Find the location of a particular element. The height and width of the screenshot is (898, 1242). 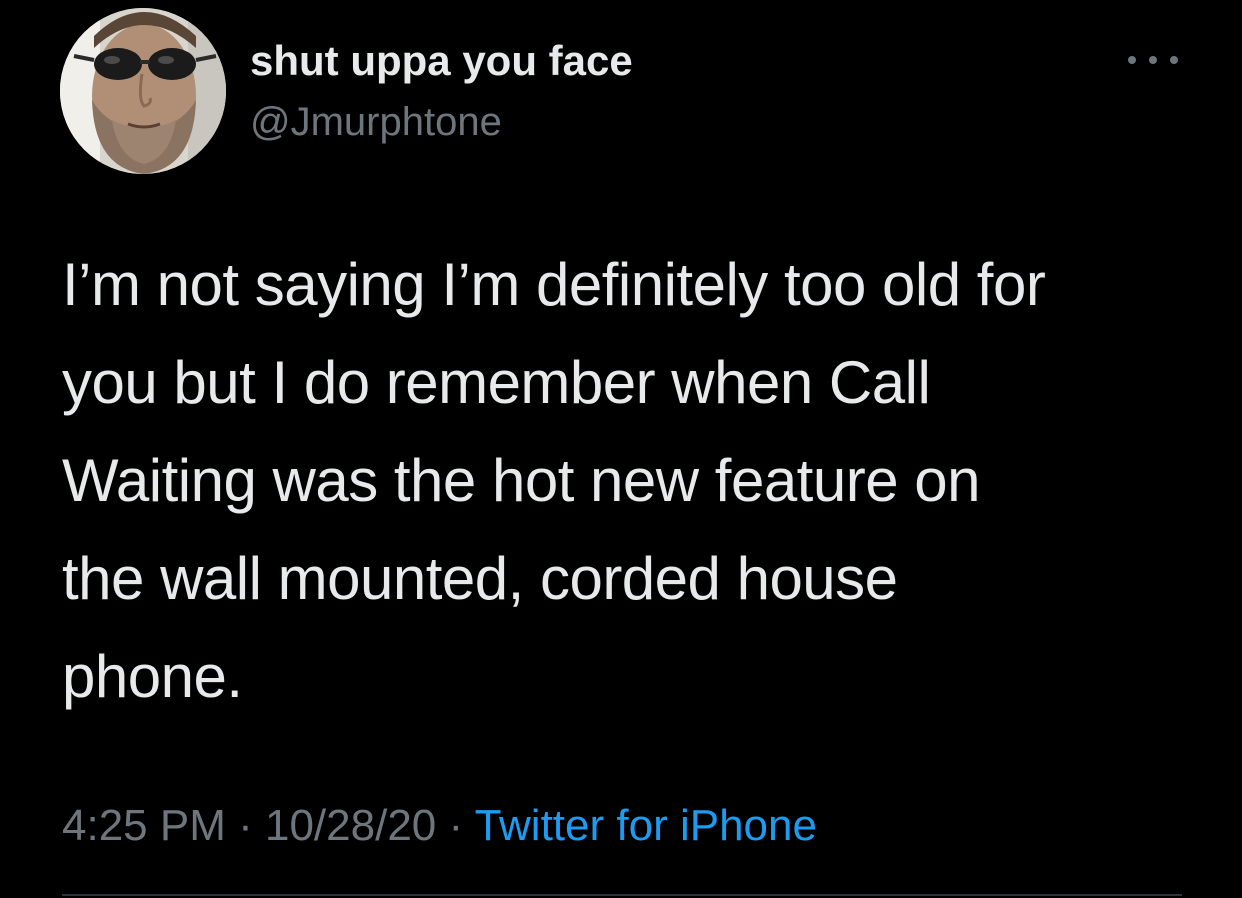

tweet-text-line: you but I do remember when Call is located at coordinates (496, 382).